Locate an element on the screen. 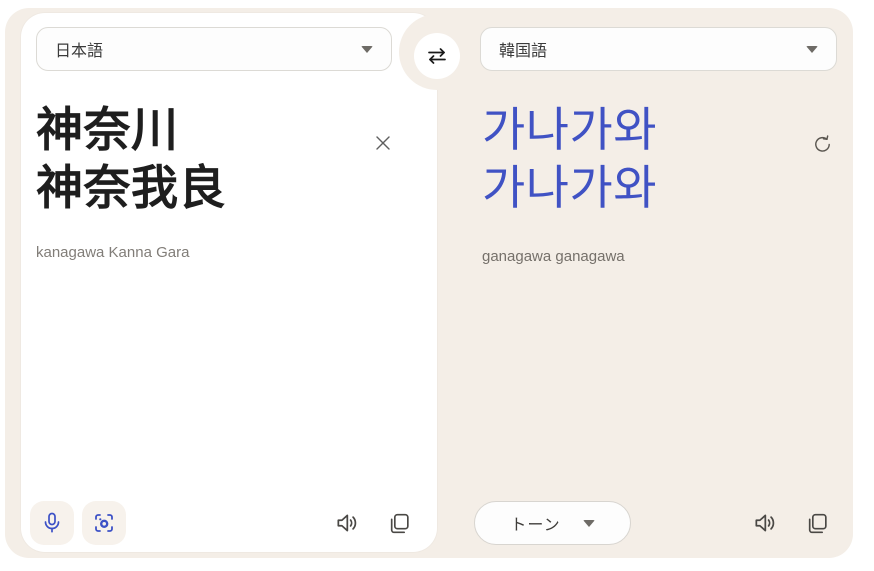  refresh-translation-button is located at coordinates (822, 143).